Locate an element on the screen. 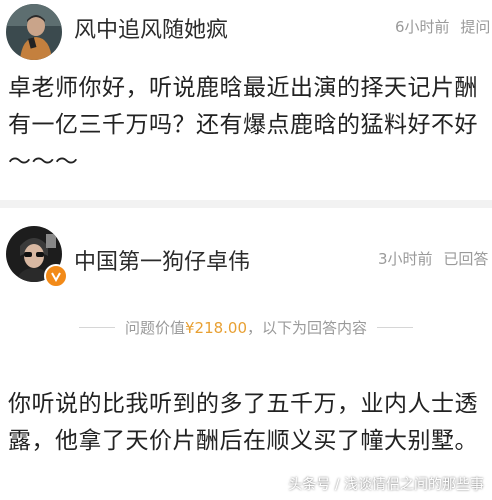 The height and width of the screenshot is (500, 492). watermark: 头条号 / 浅谈情侣之间的那些事 is located at coordinates (386, 485).